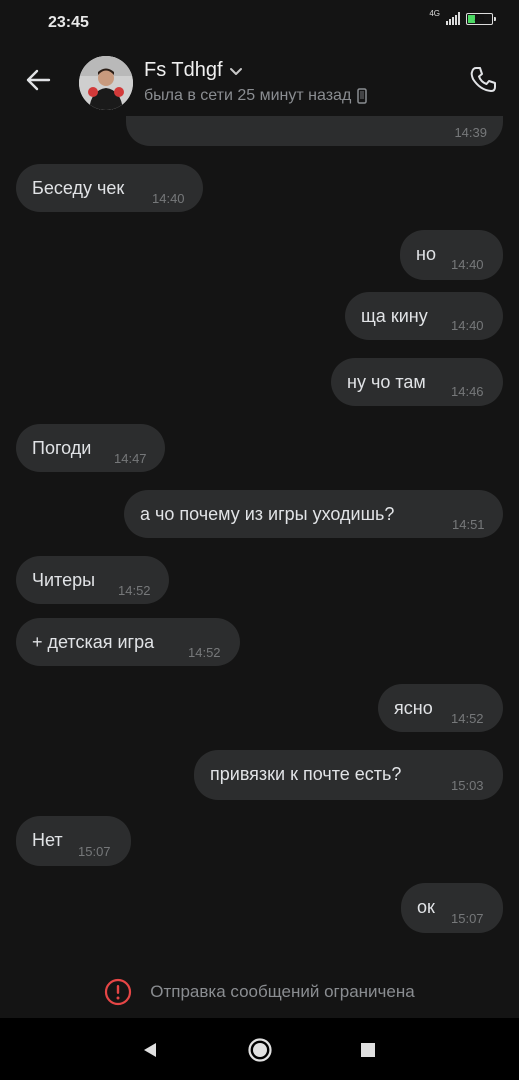 The width and height of the screenshot is (519, 1080). What do you see at coordinates (62, 448) in the screenshot?
I see `message-text: Погоди` at bounding box center [62, 448].